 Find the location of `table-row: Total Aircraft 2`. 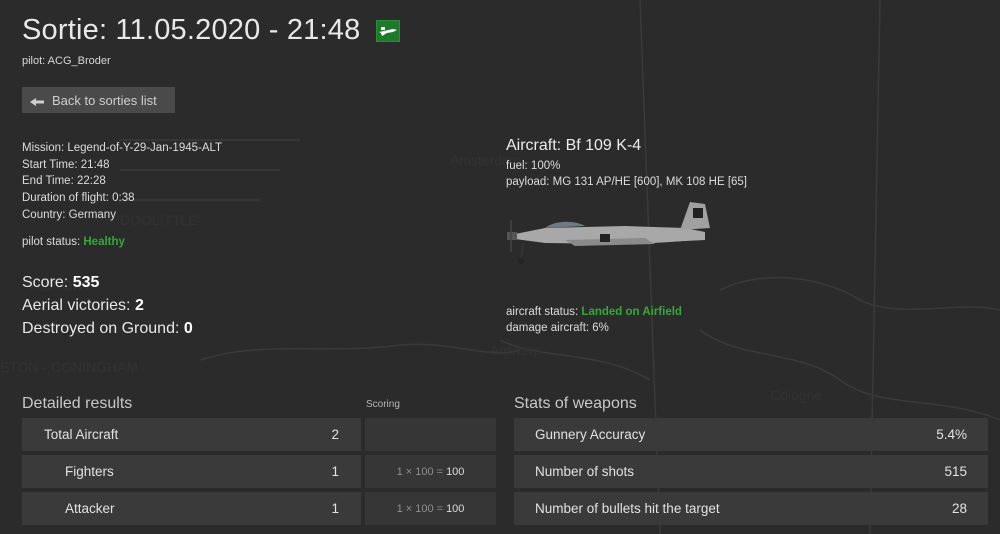

table-row: Total Aircraft 2 is located at coordinates (191, 434).